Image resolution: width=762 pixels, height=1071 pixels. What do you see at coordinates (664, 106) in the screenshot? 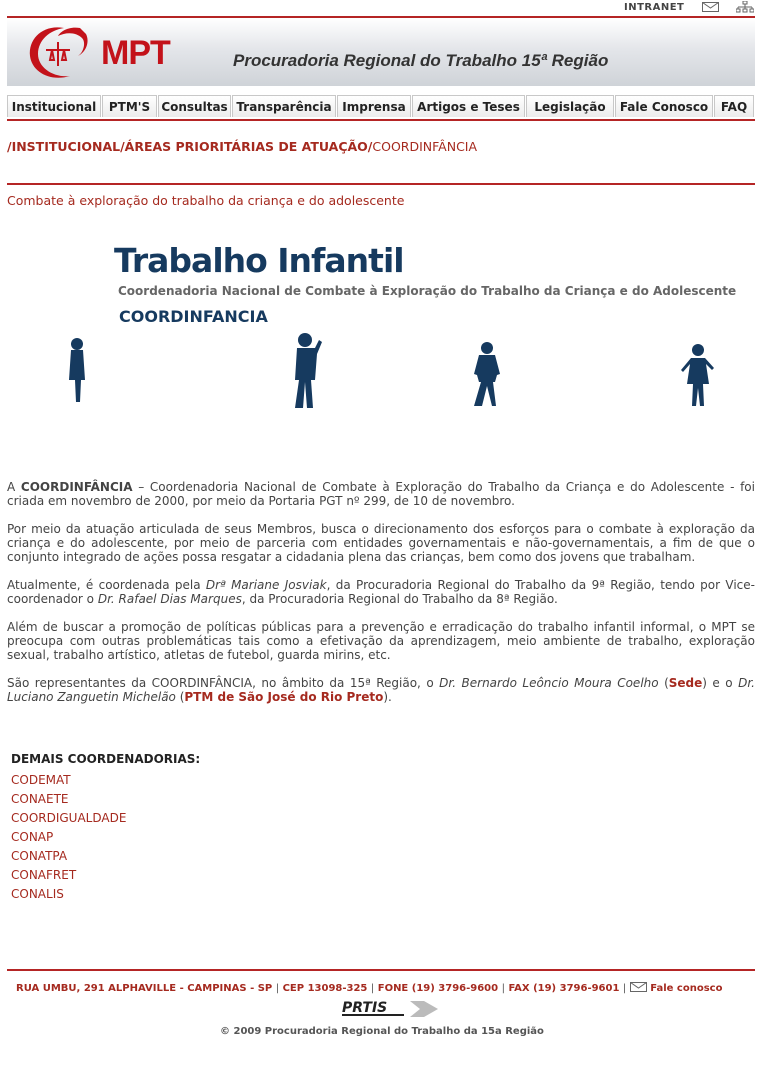
I see `nav-fale-conosco: Fale Conosco` at bounding box center [664, 106].